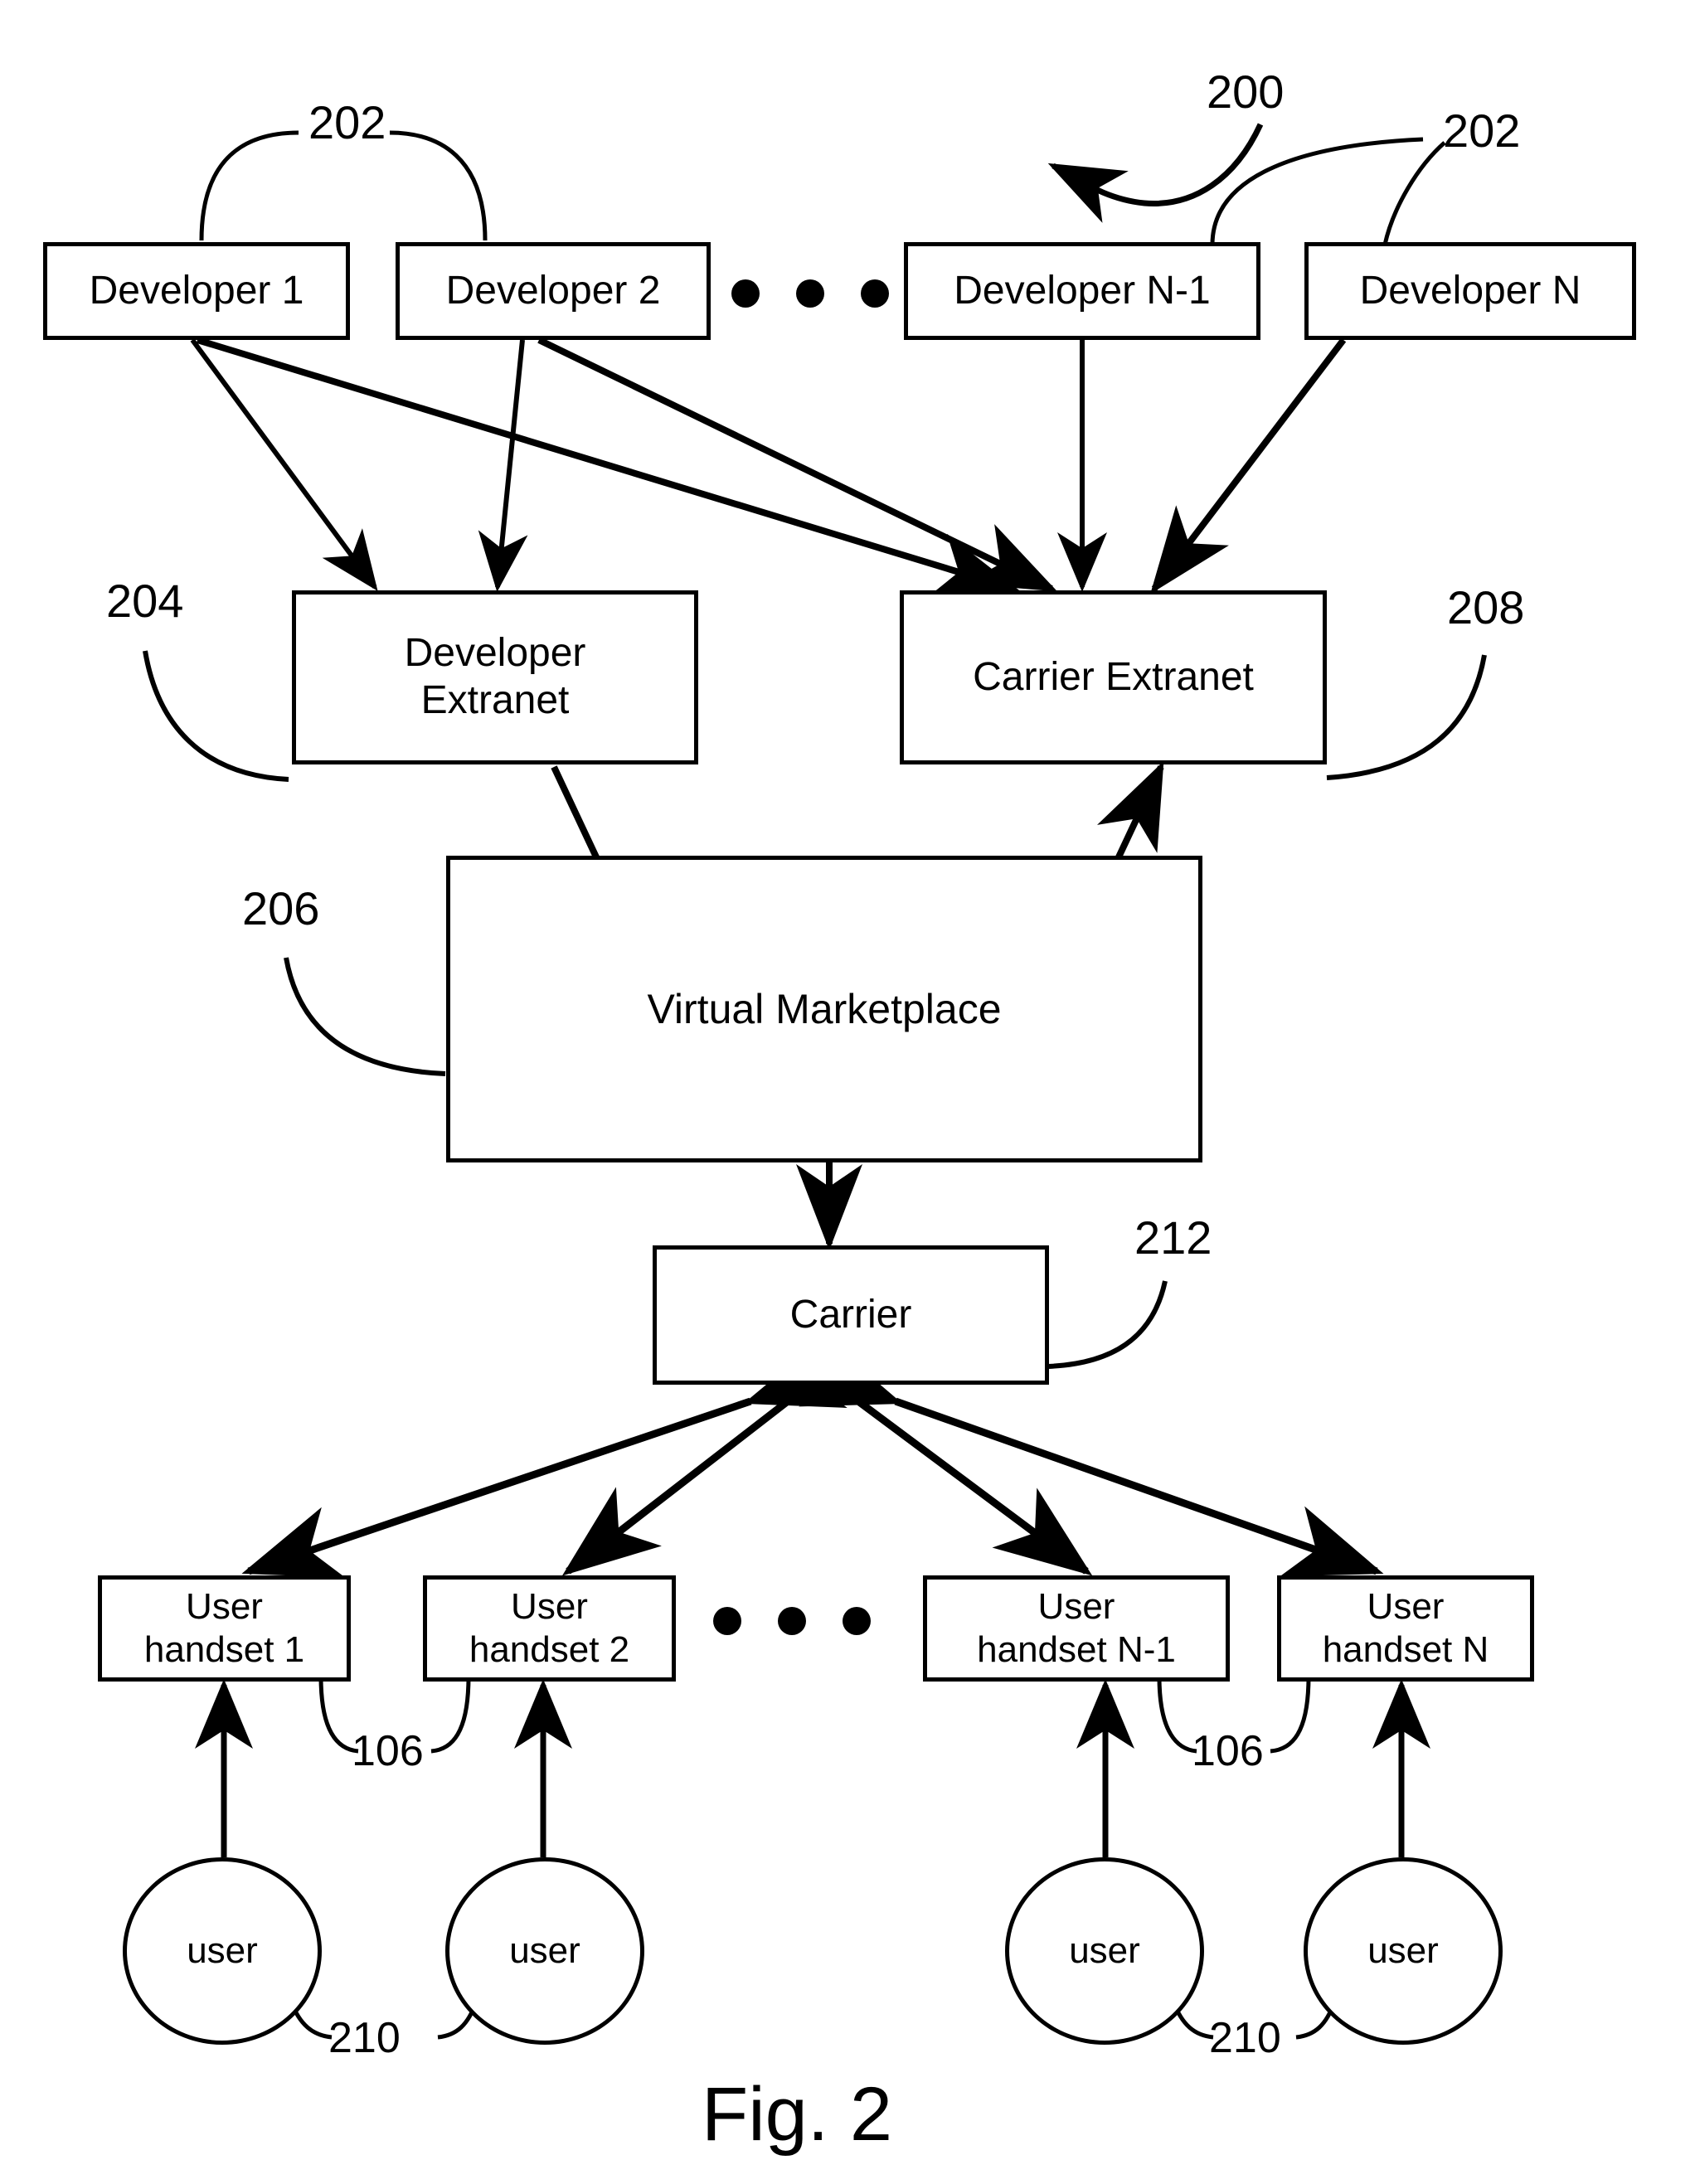 The image size is (1695, 2184). What do you see at coordinates (347, 122) in the screenshot?
I see `ref-numeral-202-left: 202` at bounding box center [347, 122].